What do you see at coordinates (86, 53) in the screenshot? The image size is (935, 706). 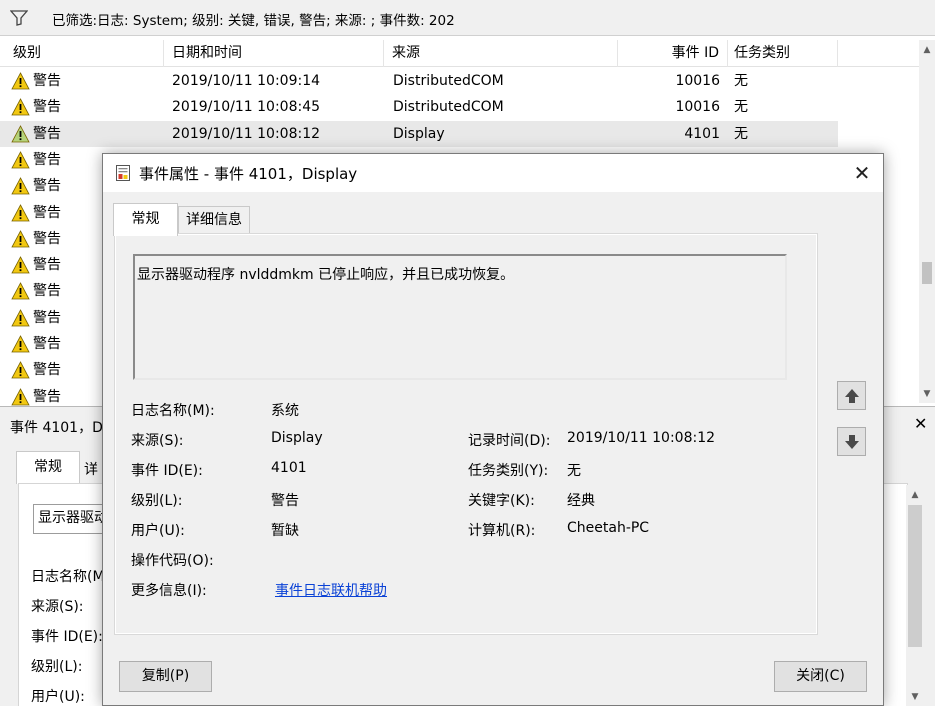 I see `column-header-level: 级别` at bounding box center [86, 53].